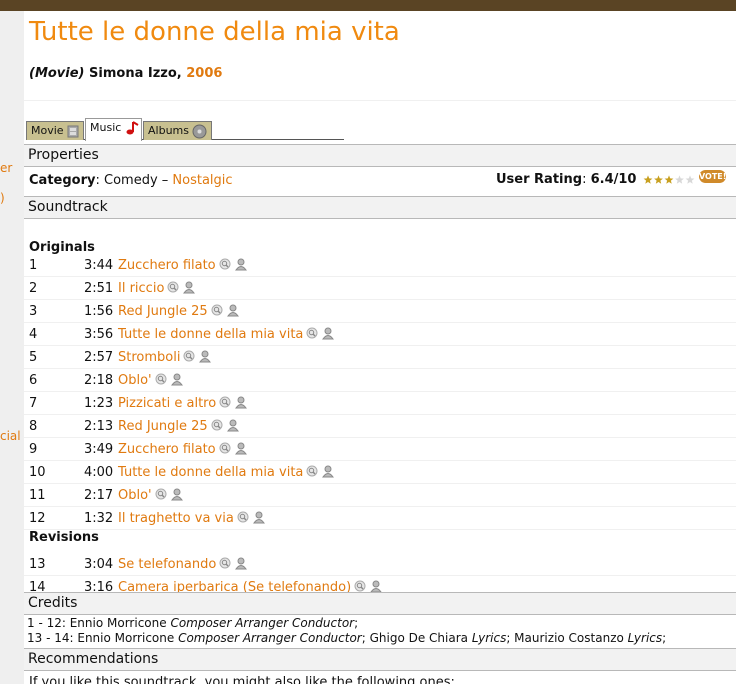 The height and width of the screenshot is (684, 736). I want to click on left-link-fragment-1: er, so click(6, 168).